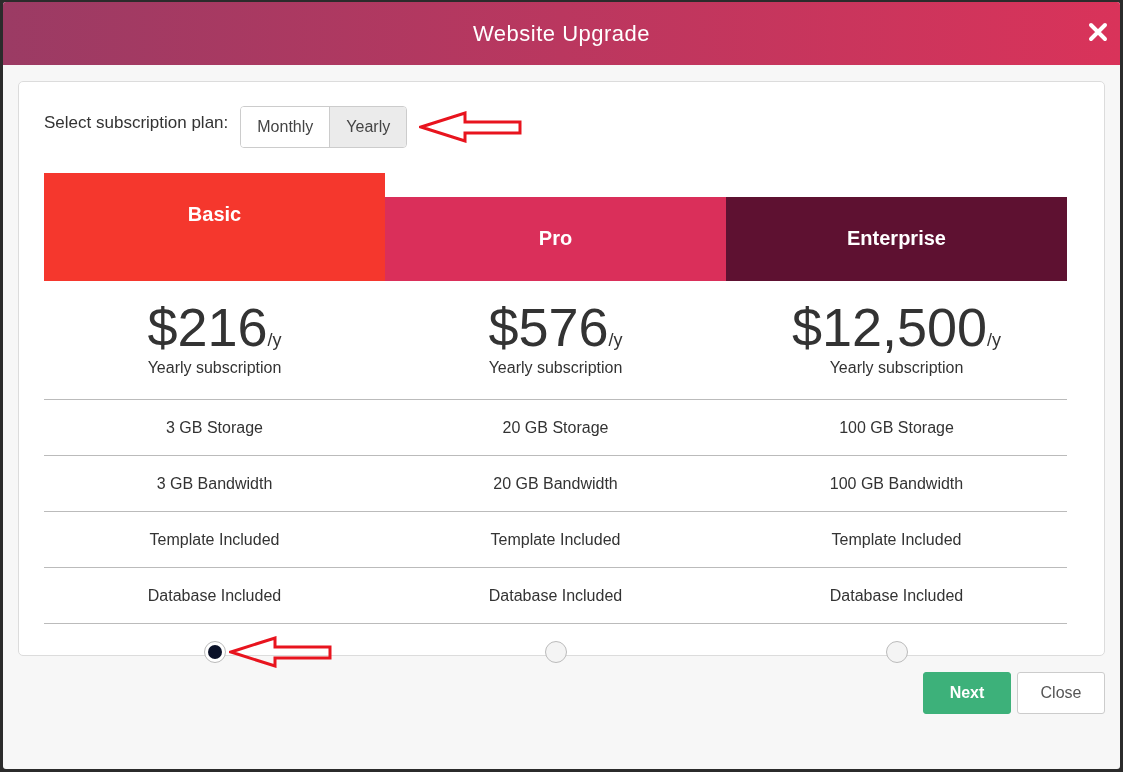 This screenshot has width=1123, height=772. Describe the element at coordinates (136, 123) in the screenshot. I see `plan-selector-label: Select subscription plan:` at that location.